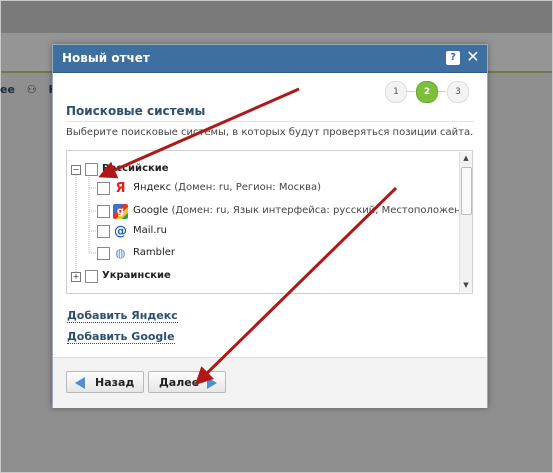 The height and width of the screenshot is (473, 553). I want to click on checkbox-mail, so click(103, 231).